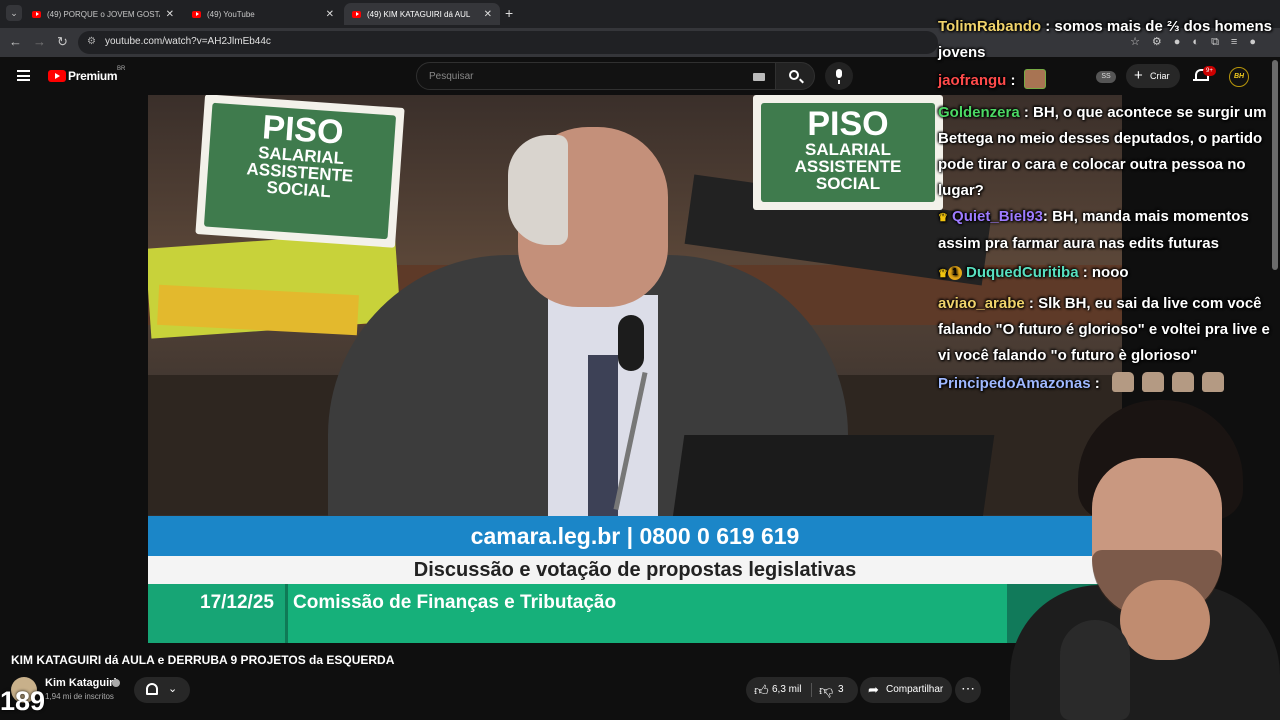 This screenshot has width=1280, height=720. What do you see at coordinates (1275, 165) in the screenshot?
I see `page-scrollbar` at bounding box center [1275, 165].